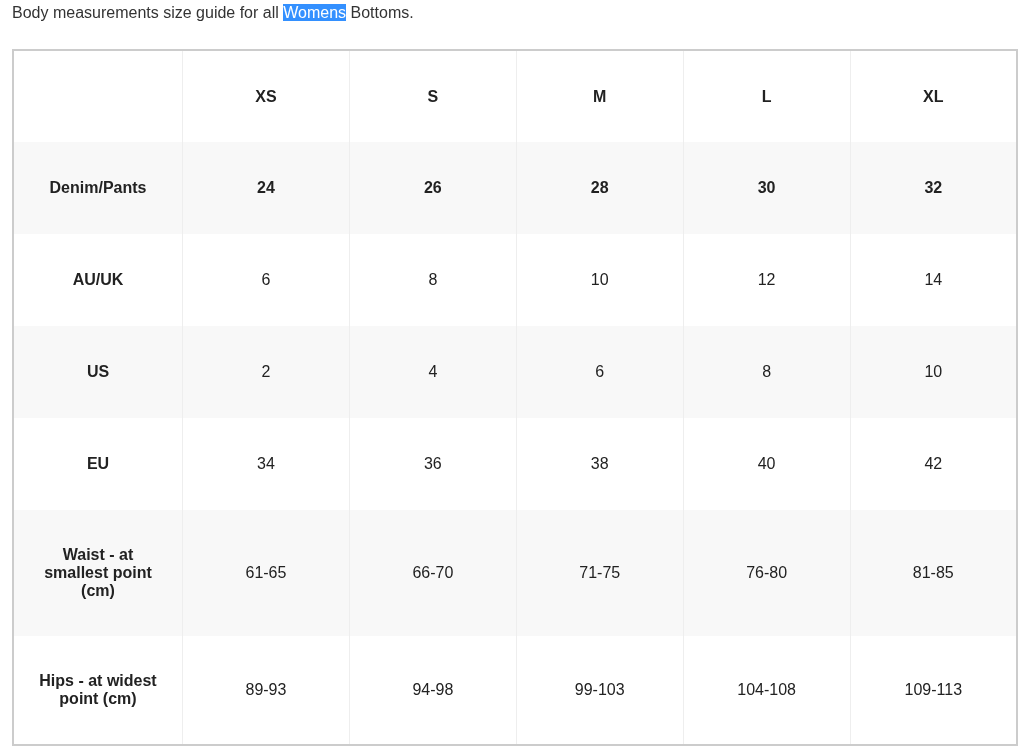 Image resolution: width=1030 pixels, height=756 pixels. Describe the element at coordinates (433, 690) in the screenshot. I see `table-cell: 94-98` at that location.